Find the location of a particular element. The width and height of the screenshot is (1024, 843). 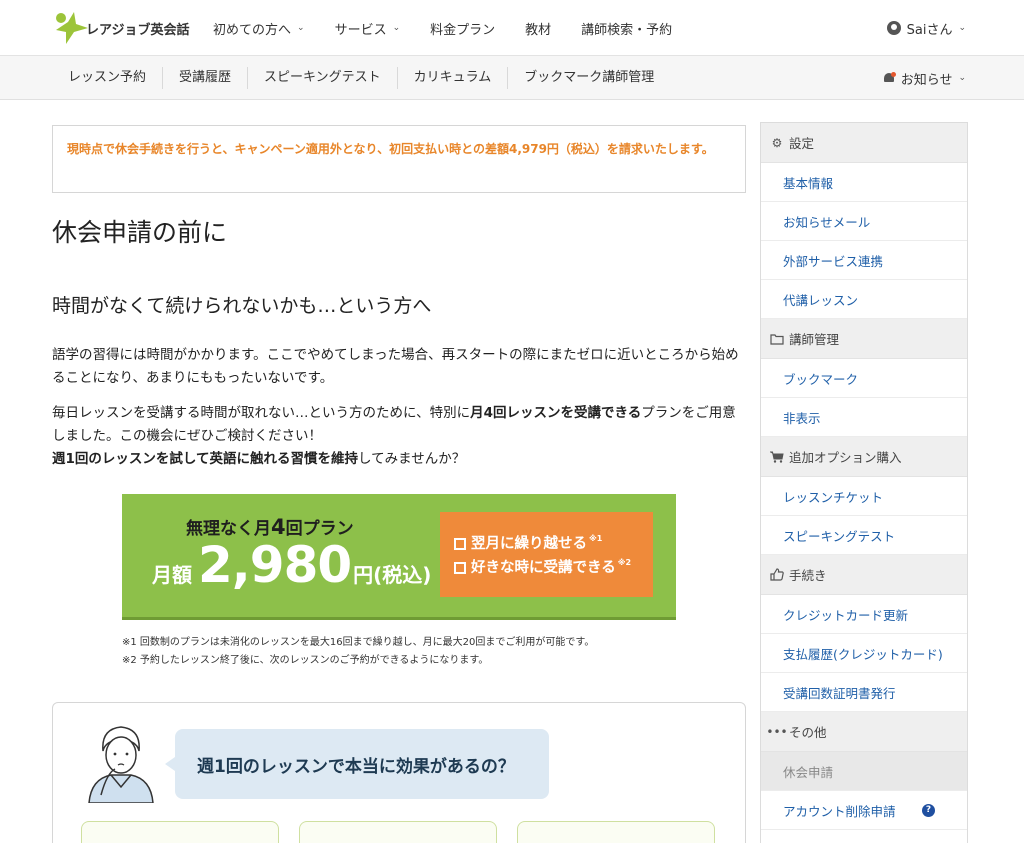

logo-text: レアジョブ英会話 is located at coordinates (138, 30).